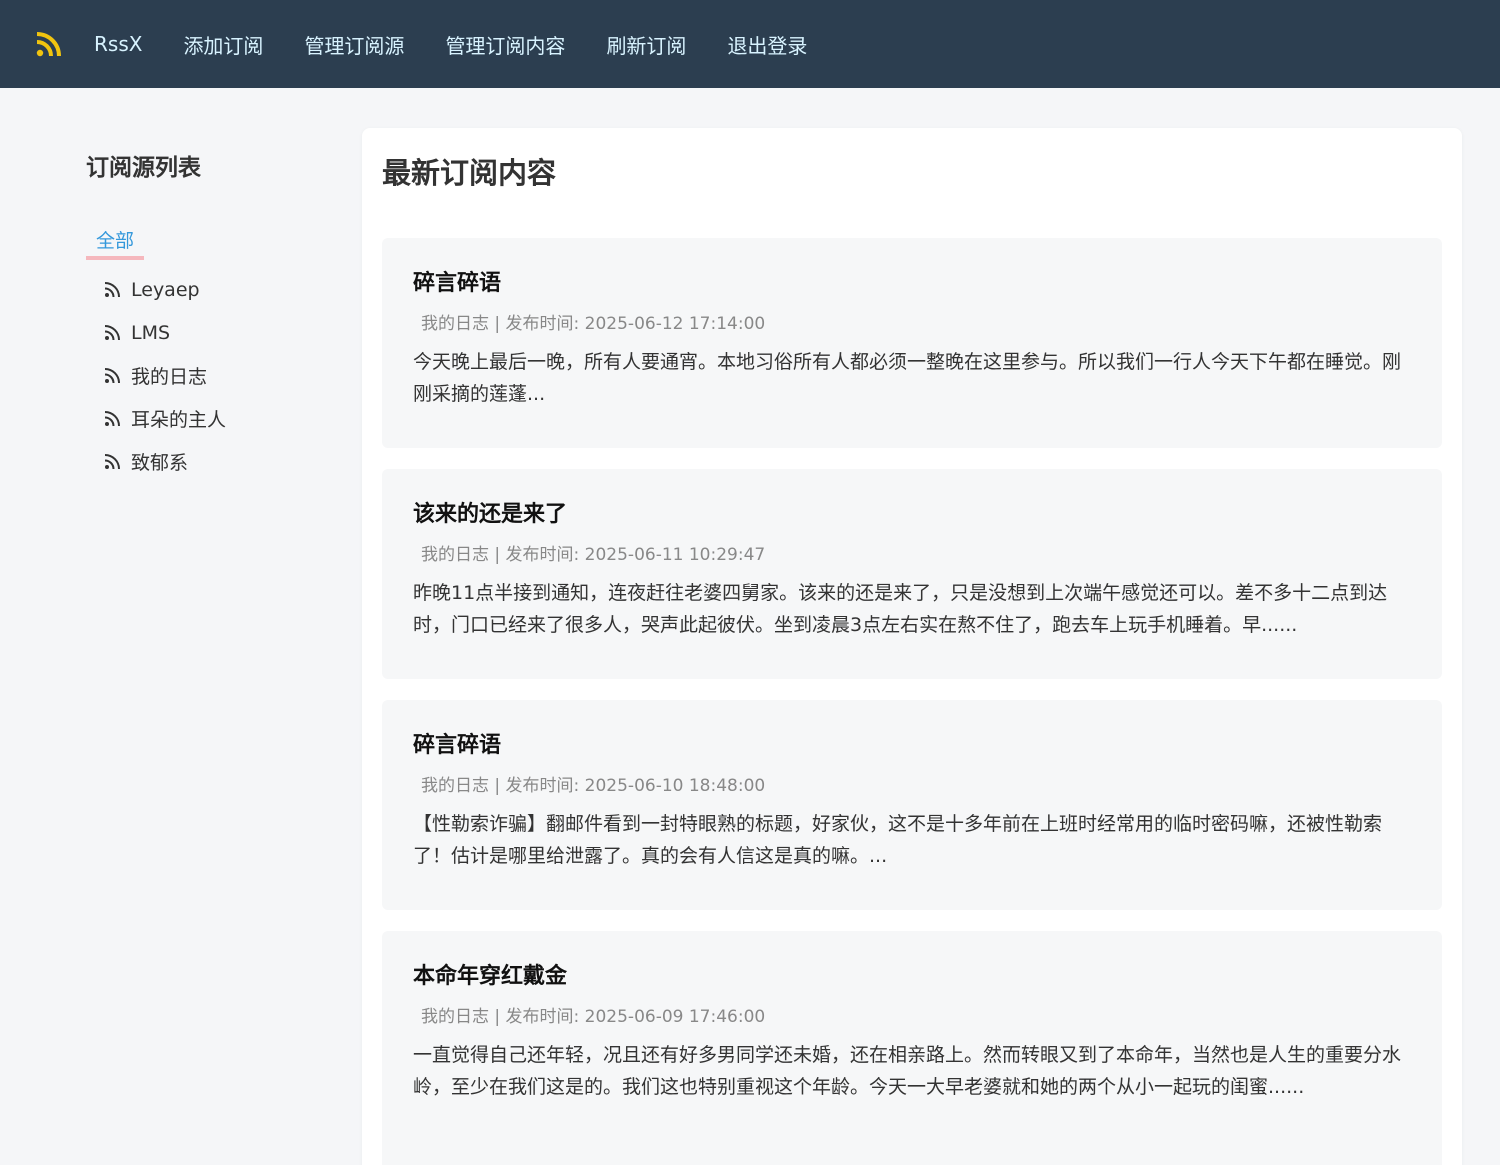 The height and width of the screenshot is (1165, 1500). What do you see at coordinates (220, 332) in the screenshot?
I see `sidebar-item-lms: LMS` at bounding box center [220, 332].